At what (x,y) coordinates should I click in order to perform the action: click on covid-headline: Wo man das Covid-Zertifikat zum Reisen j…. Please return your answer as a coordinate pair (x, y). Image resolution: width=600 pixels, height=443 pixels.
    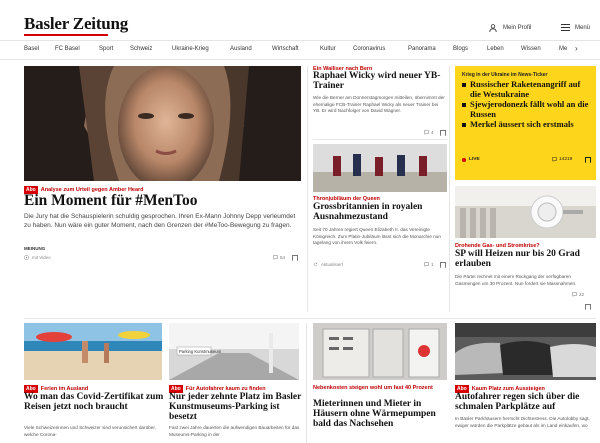
    Looking at the image, I should click on (94, 402).